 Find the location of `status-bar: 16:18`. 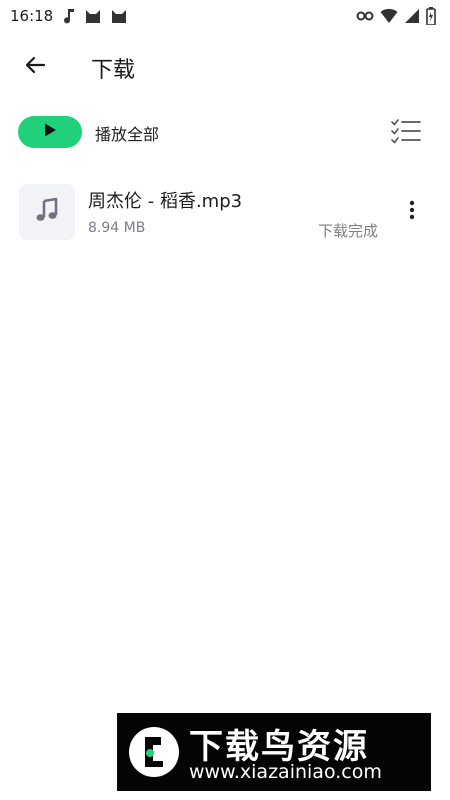

status-bar: 16:18 is located at coordinates (225, 16).